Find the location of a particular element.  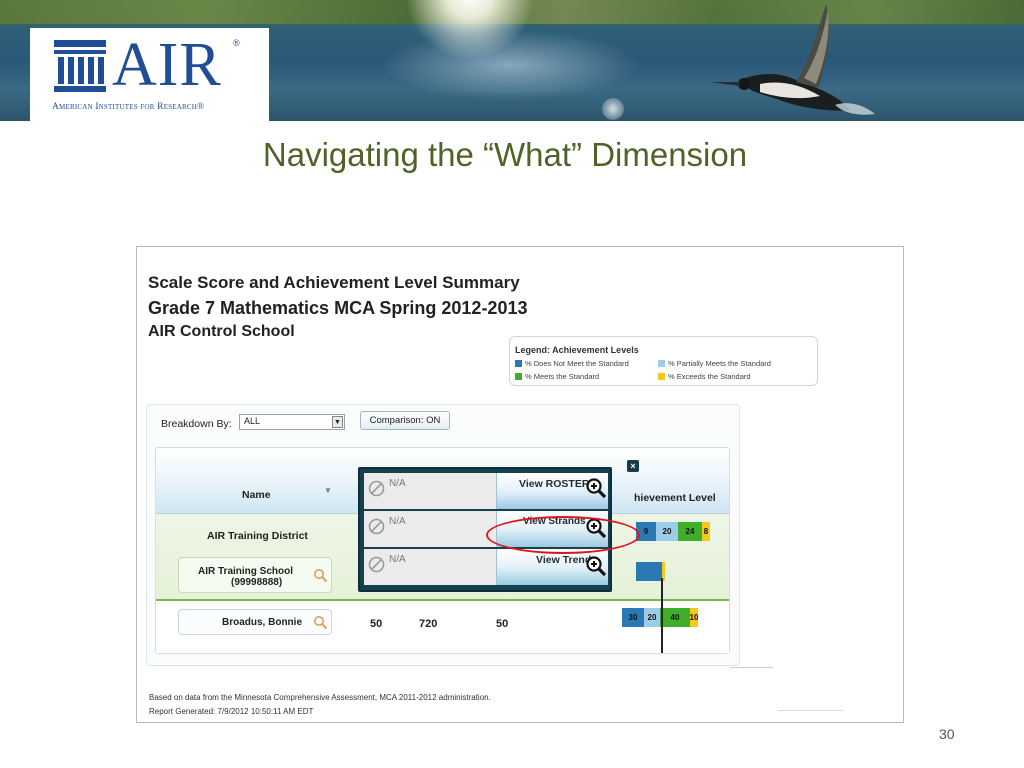

bar-segment-does-not-meet is located at coordinates (649, 571).